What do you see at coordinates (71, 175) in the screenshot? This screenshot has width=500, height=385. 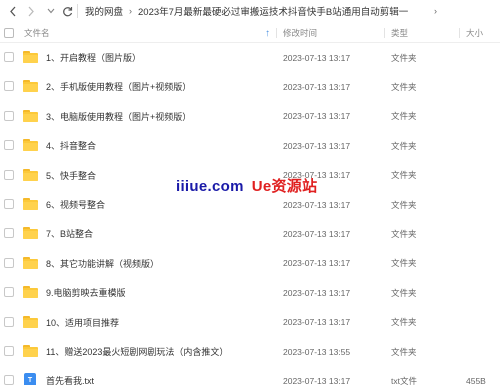 I see `file-name: 5、快手整合` at bounding box center [71, 175].